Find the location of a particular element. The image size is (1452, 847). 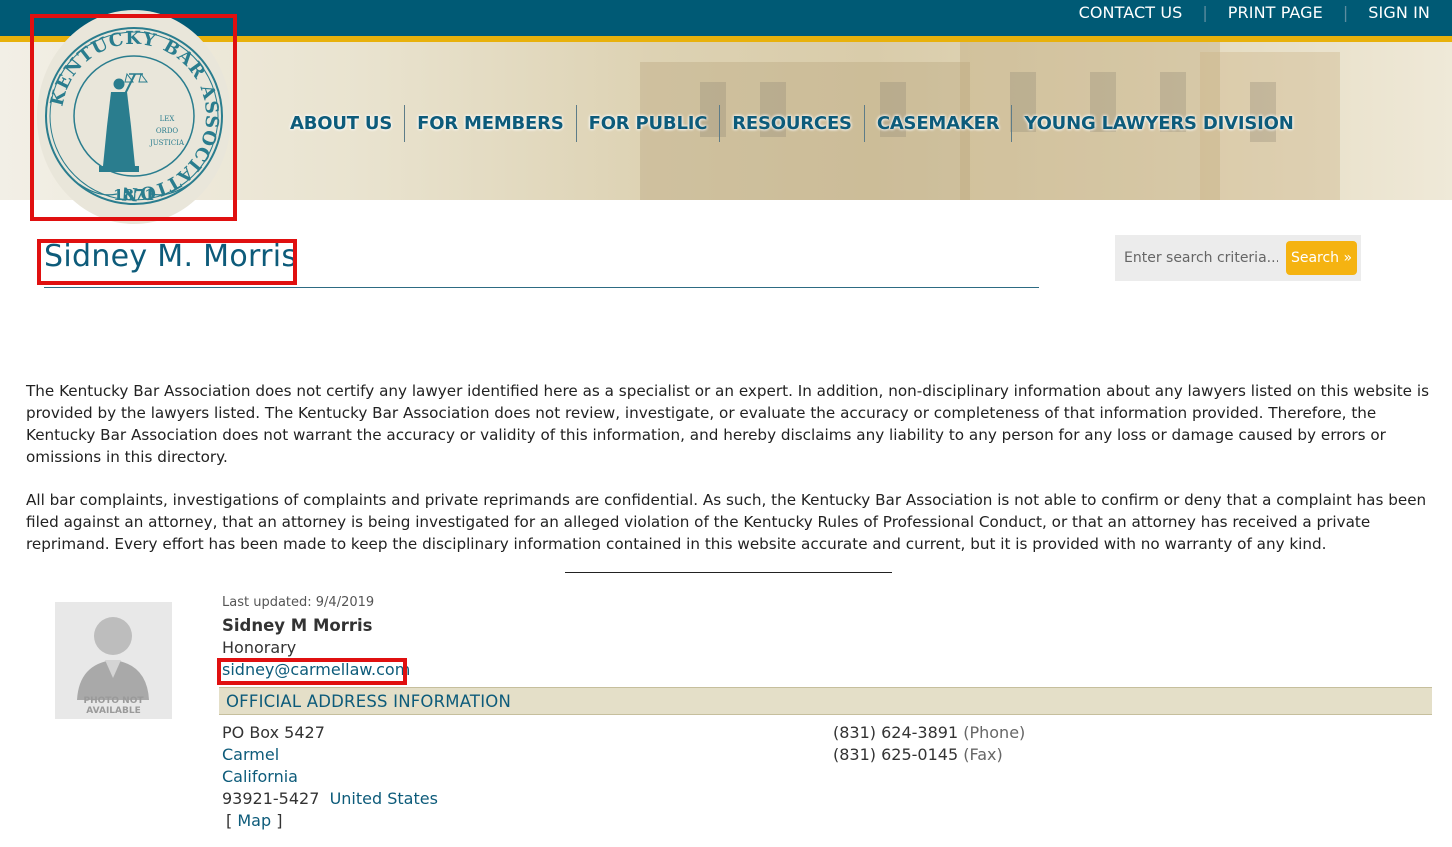

map-link-wrapper: [ Map ] is located at coordinates (254, 820).